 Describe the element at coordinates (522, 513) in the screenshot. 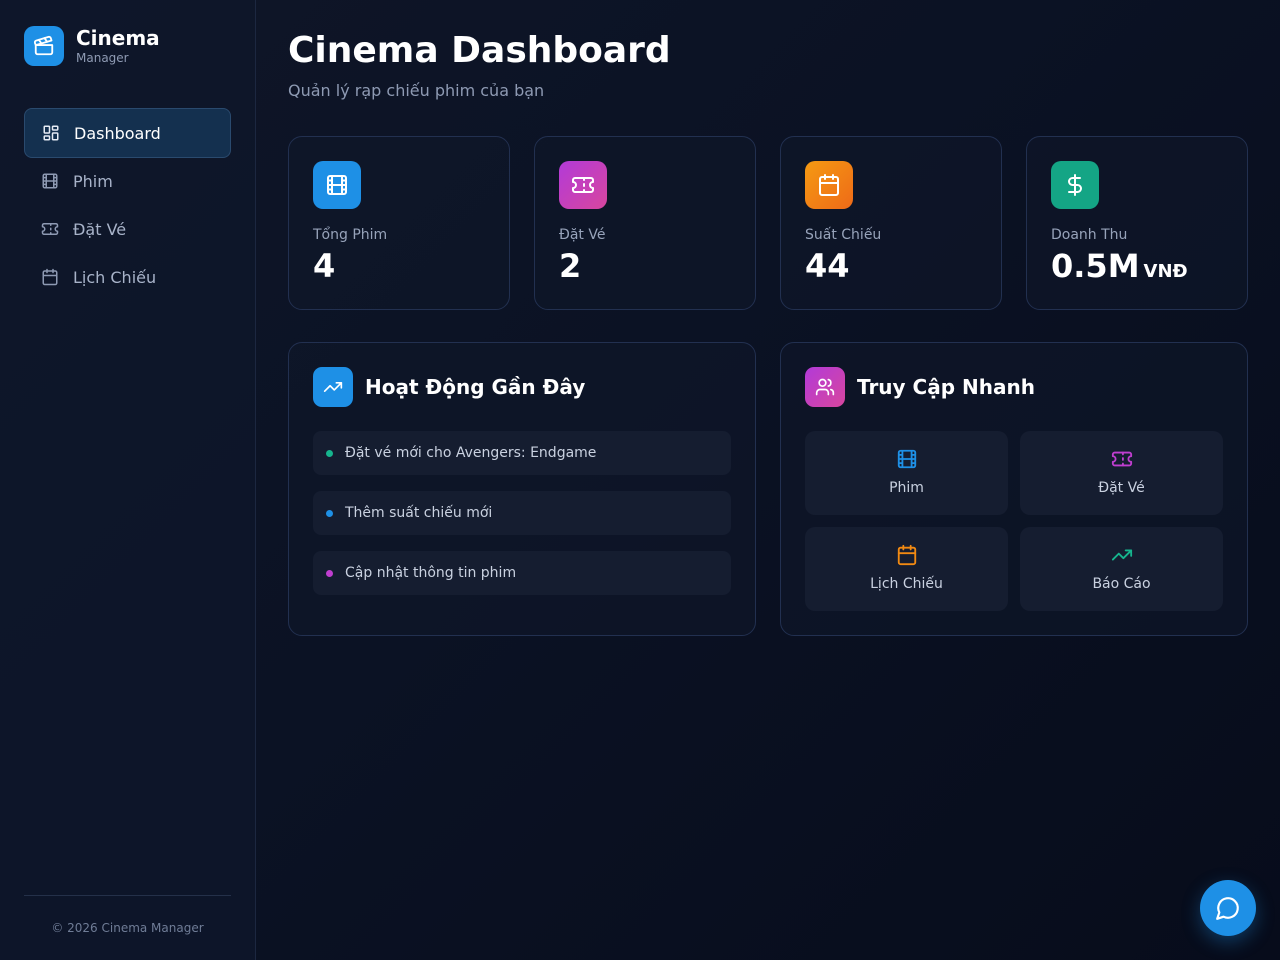

I see `activity-item: Thêm suất chiếu mới` at that location.